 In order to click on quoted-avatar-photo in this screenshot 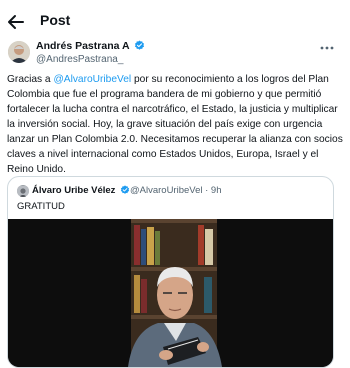, I will do `click(23, 191)`.